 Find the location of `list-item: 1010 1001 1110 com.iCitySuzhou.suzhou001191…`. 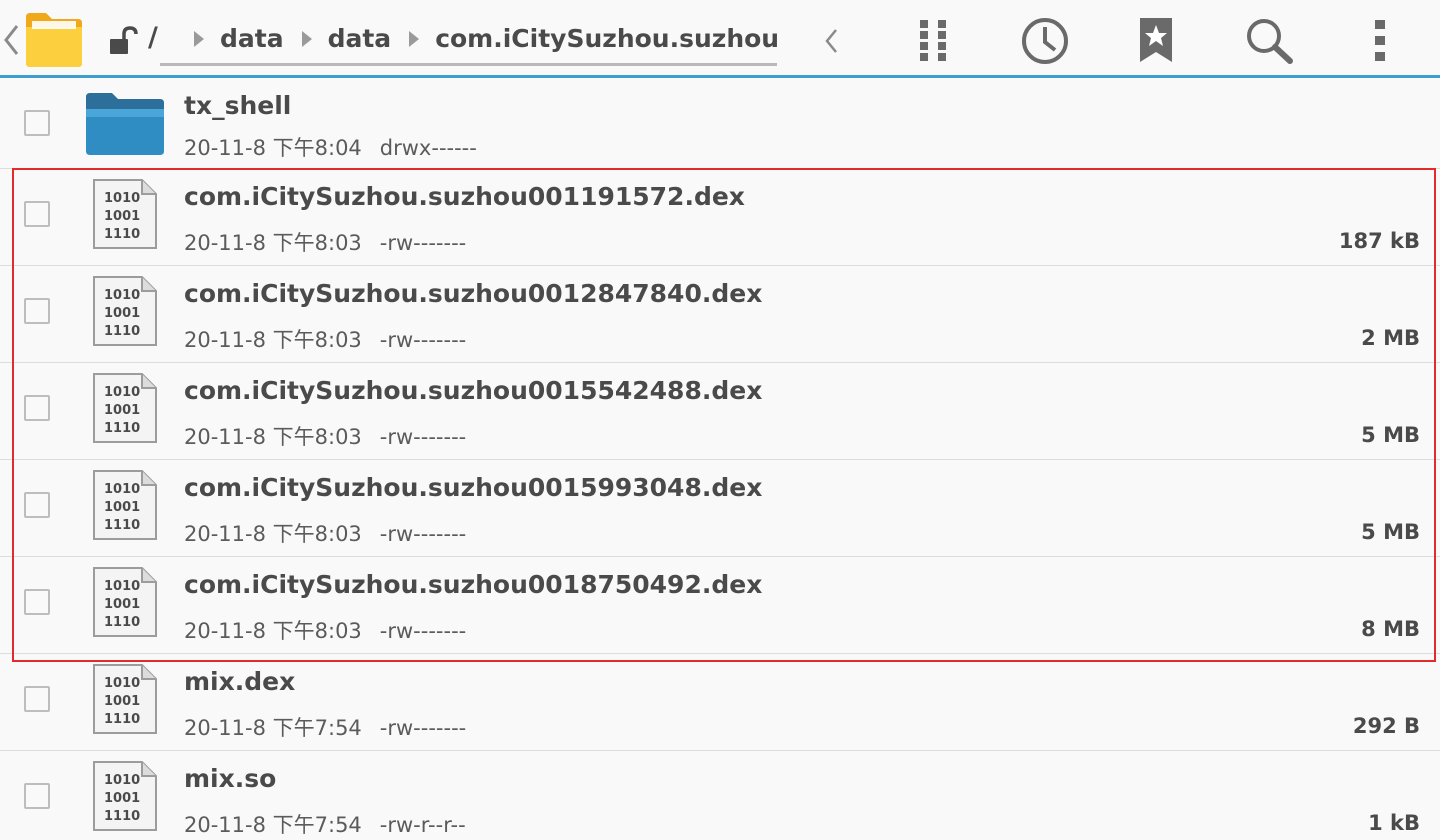

list-item: 1010 1001 1110 com.iCitySuzhou.suzhou001191… is located at coordinates (720, 217).